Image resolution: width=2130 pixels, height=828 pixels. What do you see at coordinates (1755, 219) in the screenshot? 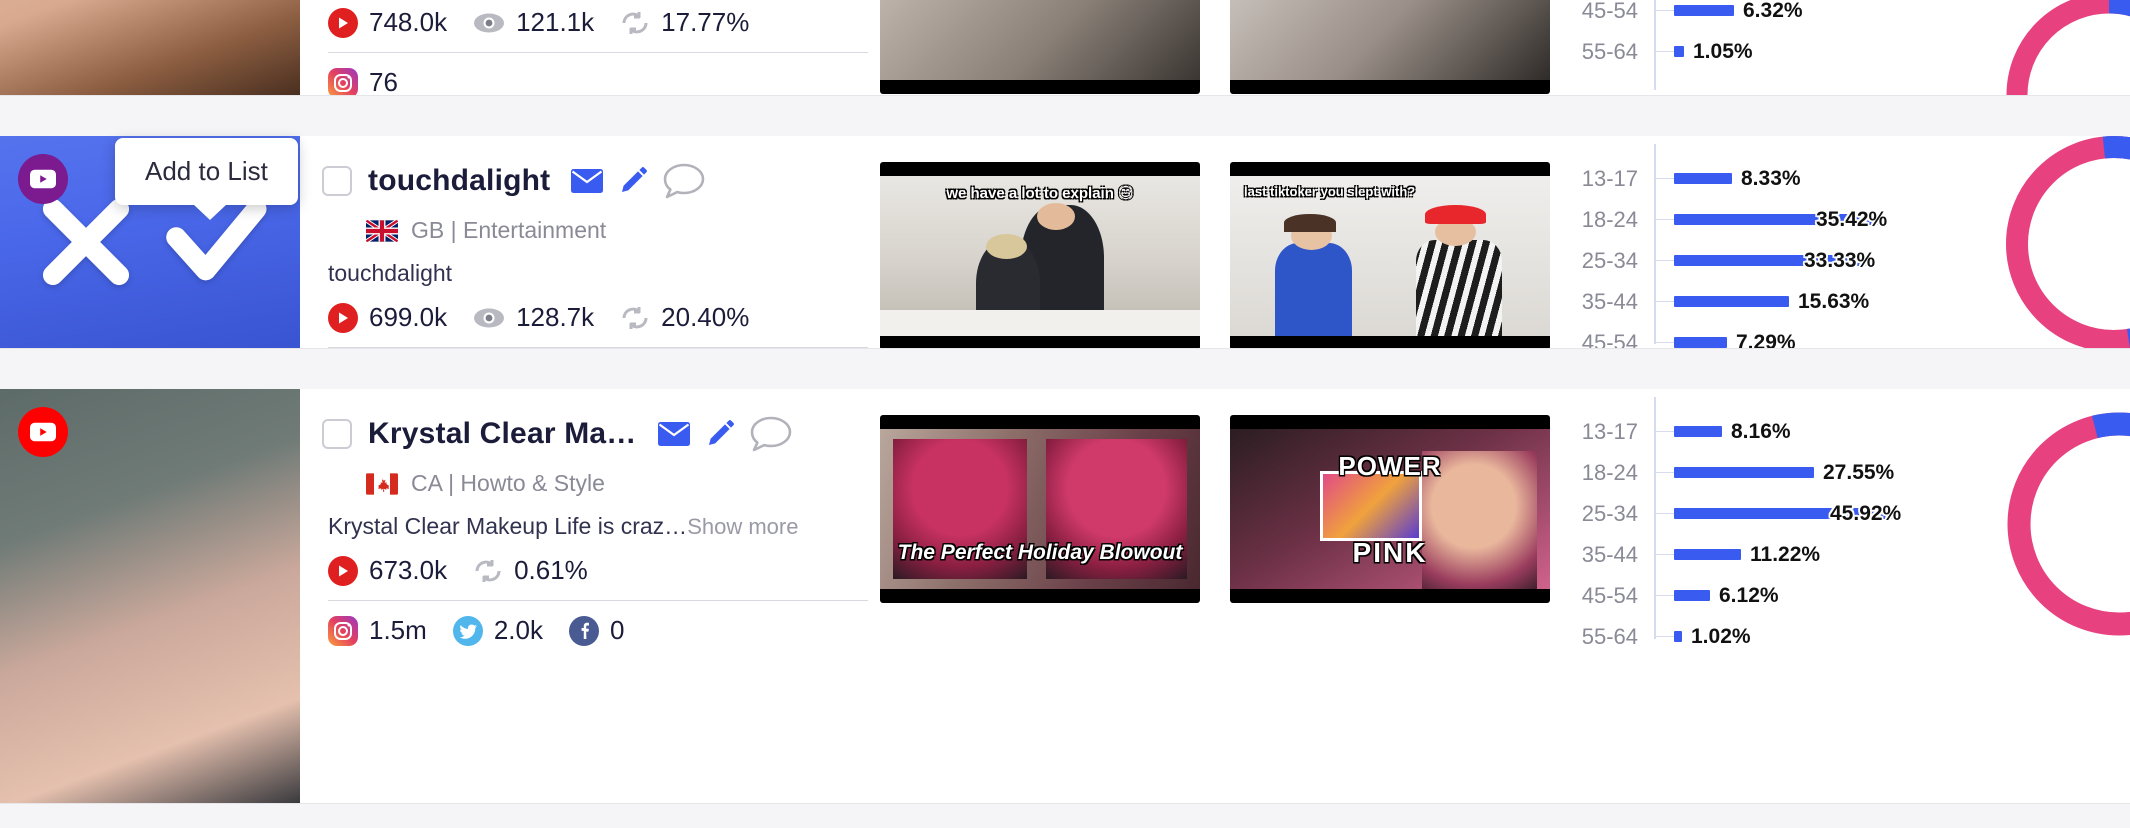
I see `chart-bar-row: 18-24 35.42%` at bounding box center [1755, 219].